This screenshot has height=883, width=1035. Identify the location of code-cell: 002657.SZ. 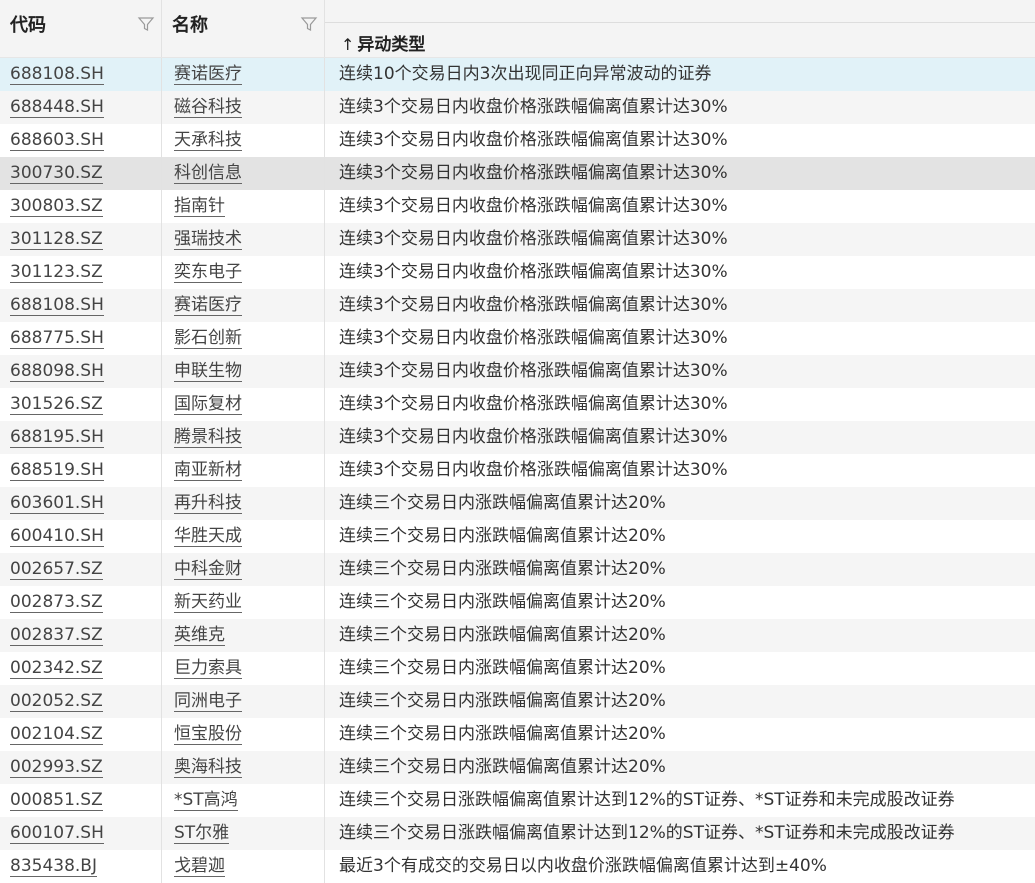
(81, 569).